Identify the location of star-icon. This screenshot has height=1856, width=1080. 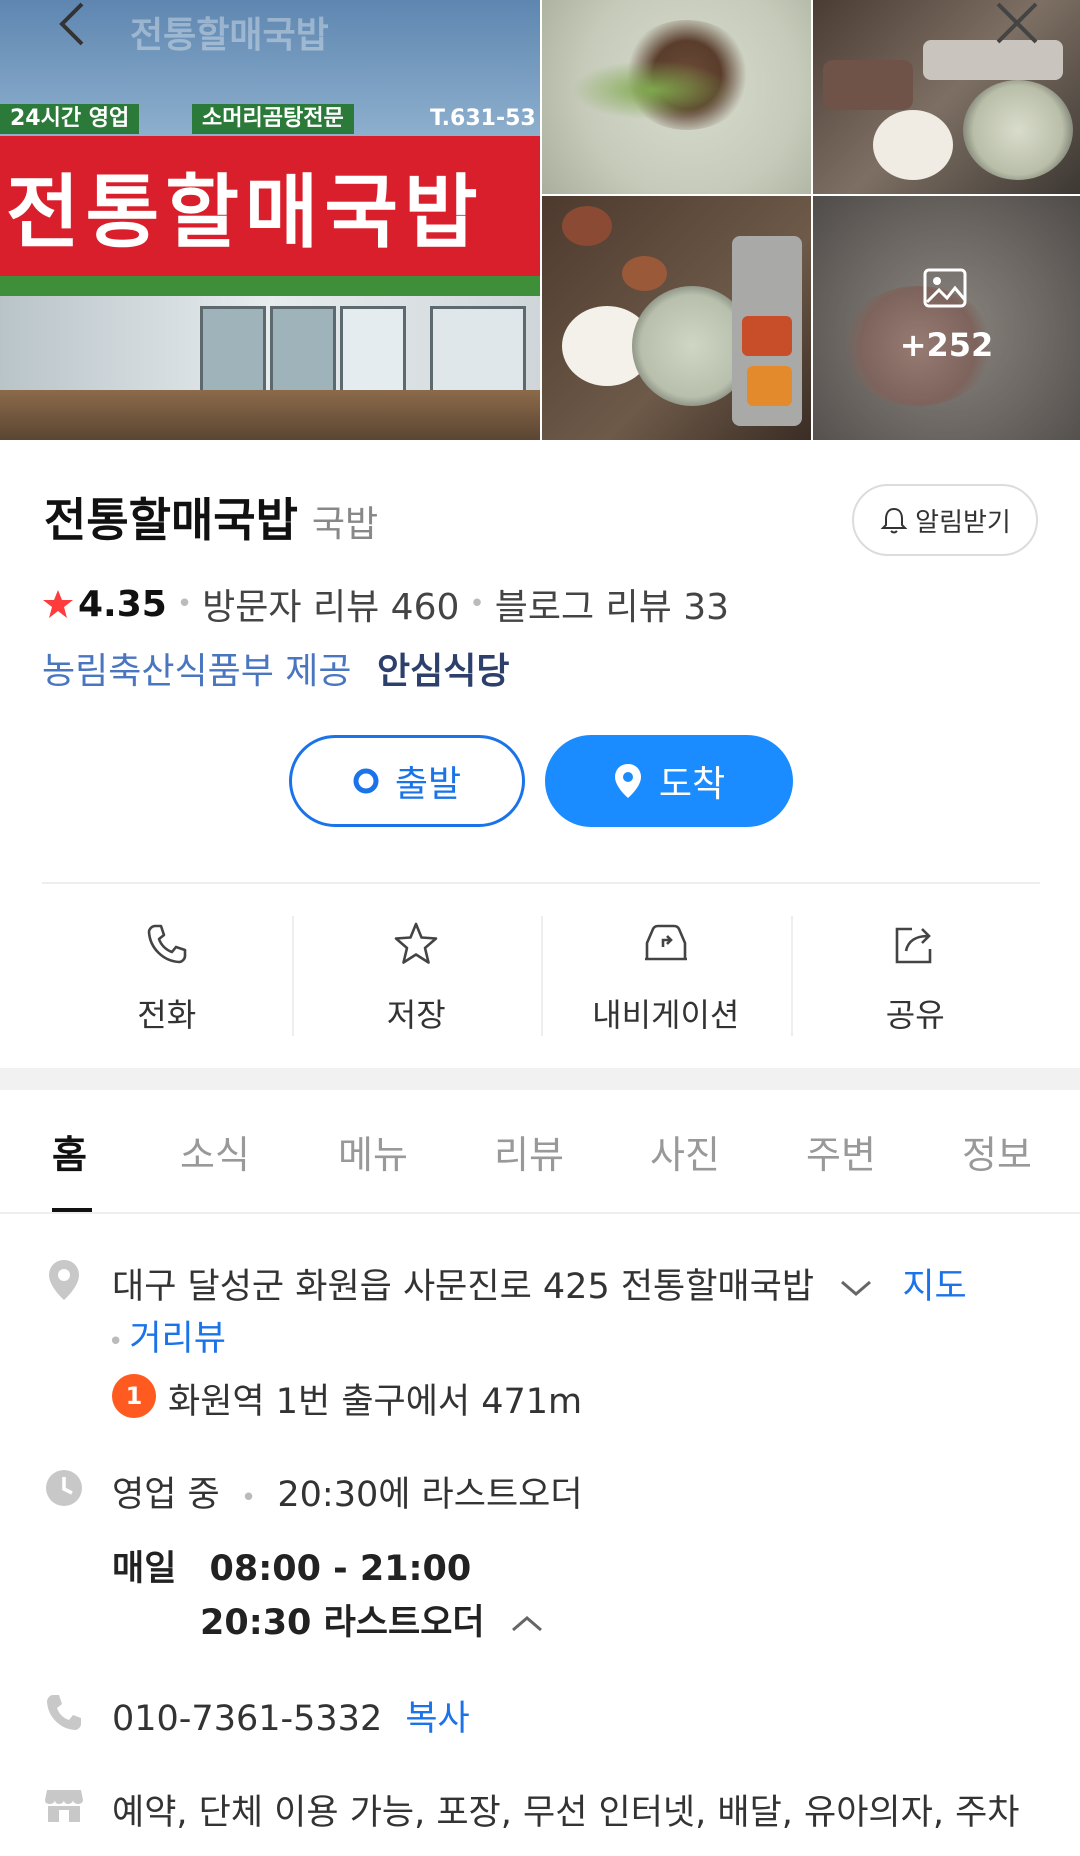
(416, 943).